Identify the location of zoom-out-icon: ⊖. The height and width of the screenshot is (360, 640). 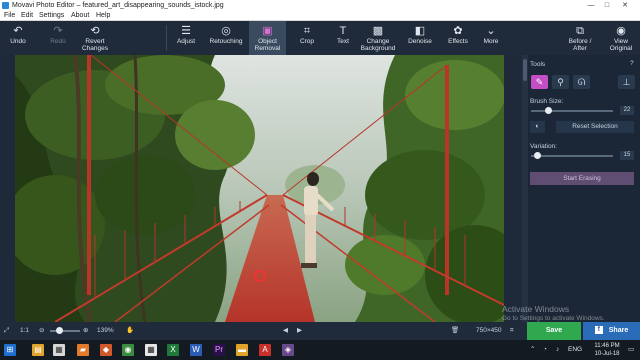
(41, 331).